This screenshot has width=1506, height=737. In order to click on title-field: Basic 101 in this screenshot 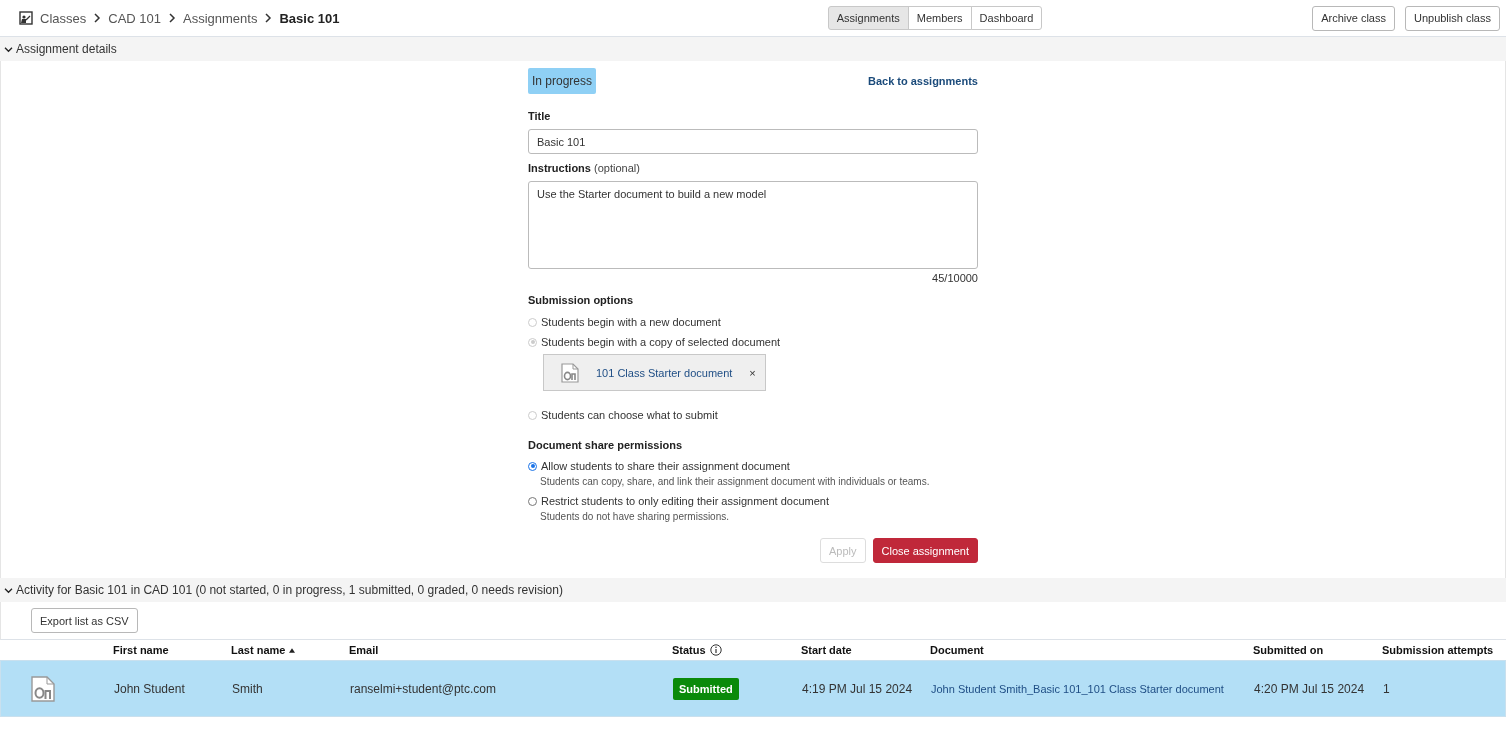, I will do `click(753, 141)`.